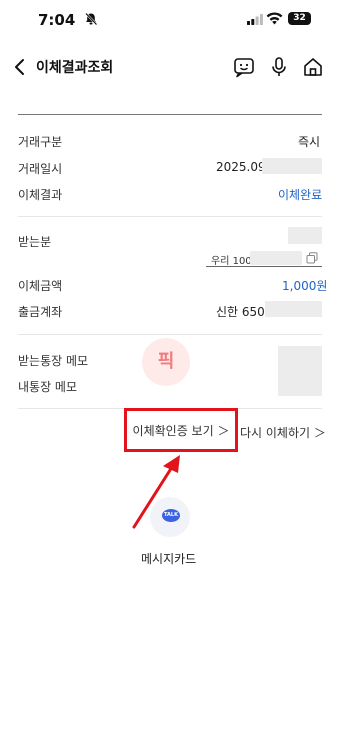  Describe the element at coordinates (20, 67) in the screenshot. I see `back-icon` at that location.